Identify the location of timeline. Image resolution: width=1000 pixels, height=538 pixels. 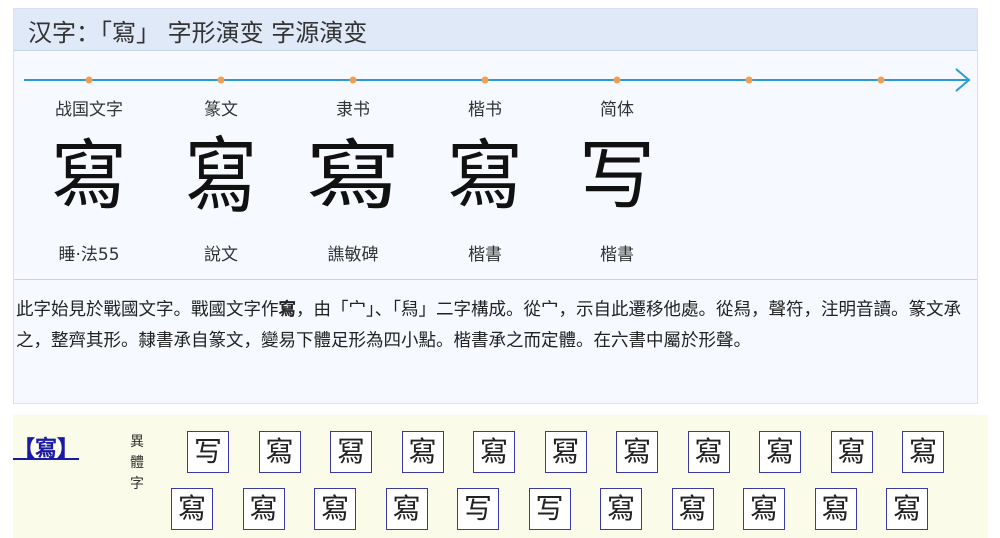
(503, 80).